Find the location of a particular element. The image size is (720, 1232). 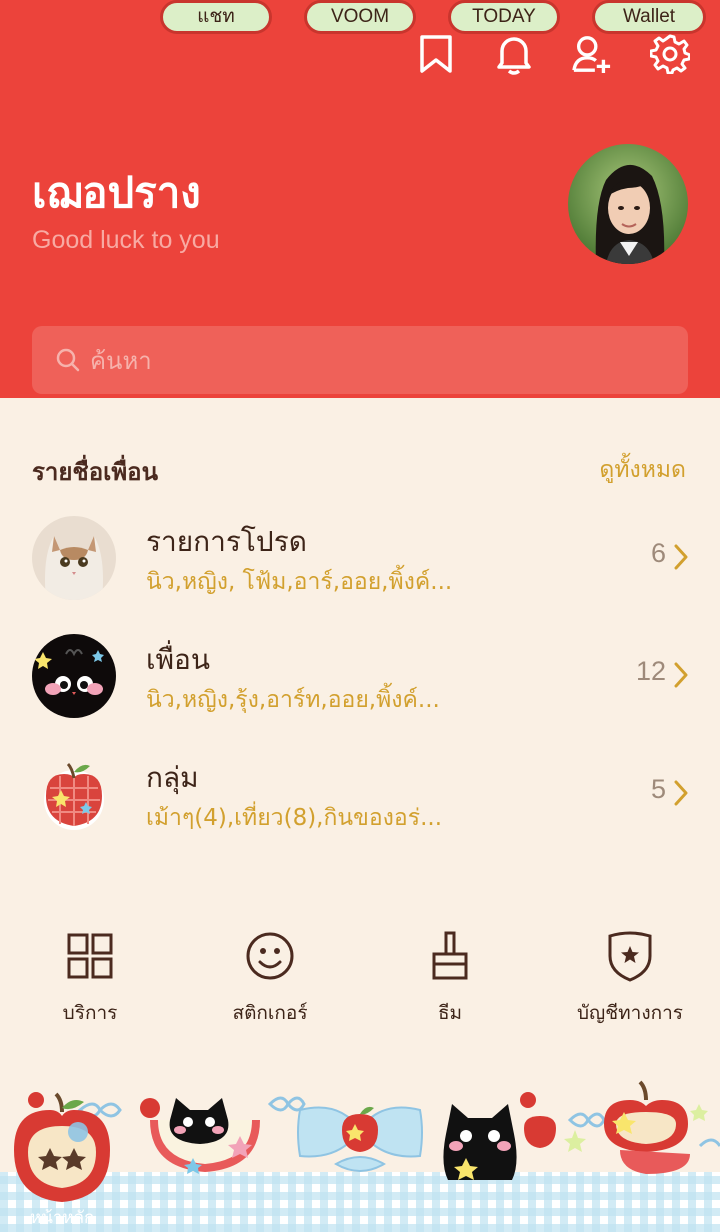

brush-icon is located at coordinates (450, 956).